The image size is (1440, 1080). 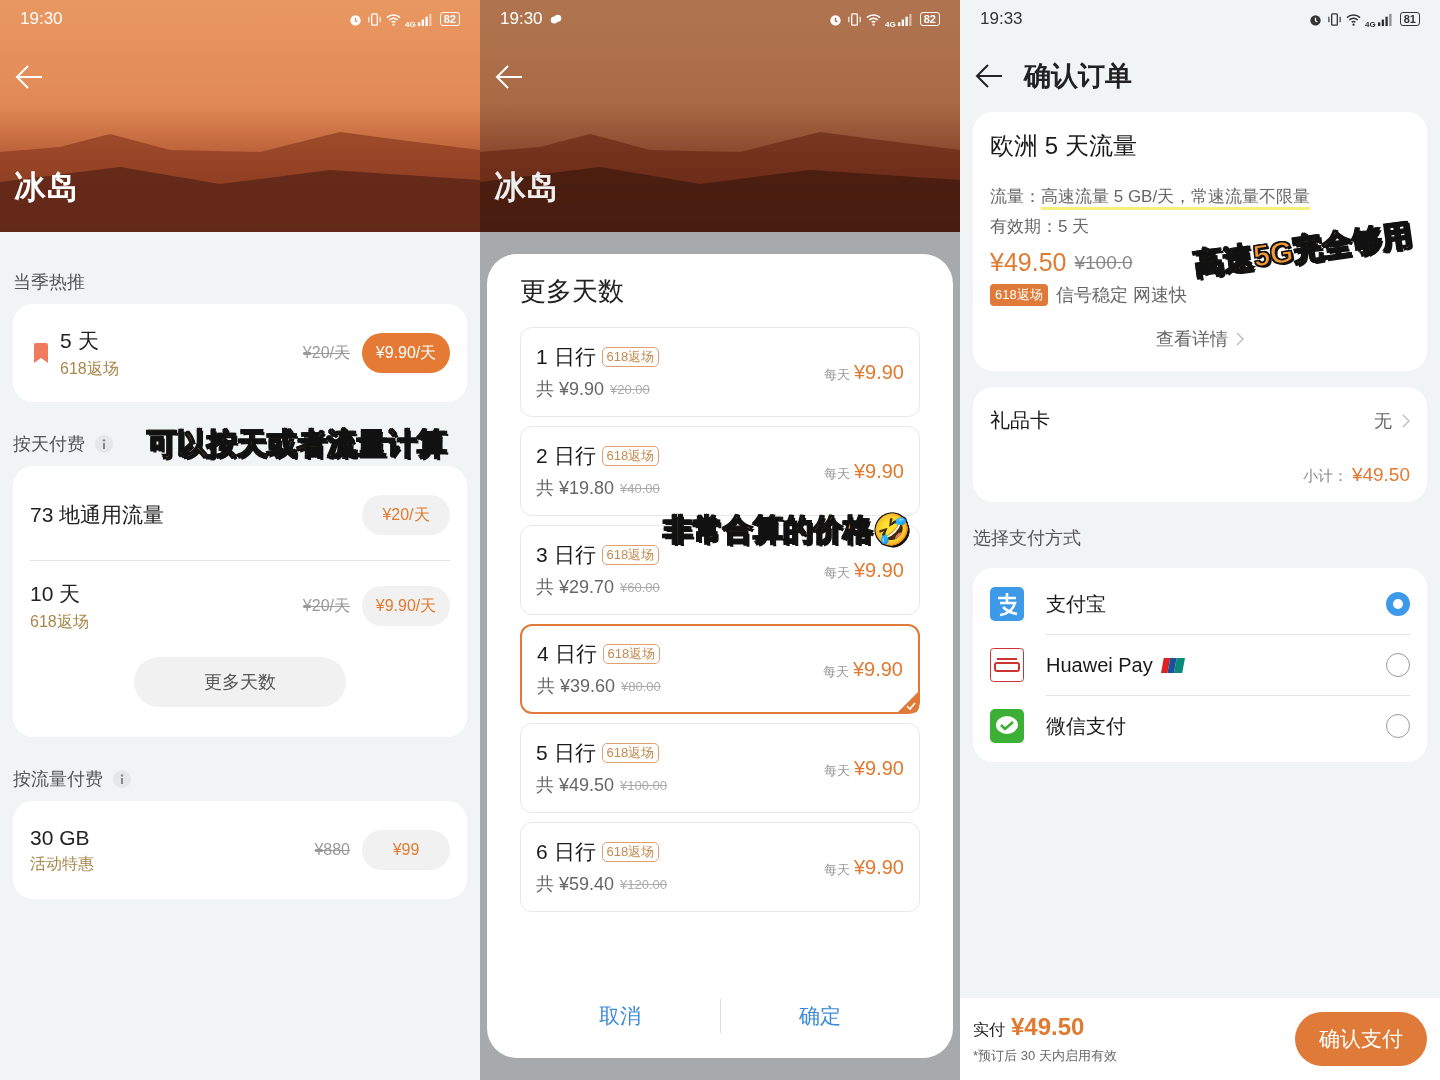 What do you see at coordinates (641, 686) in the screenshot?
I see `original-price: ¥80.00` at bounding box center [641, 686].